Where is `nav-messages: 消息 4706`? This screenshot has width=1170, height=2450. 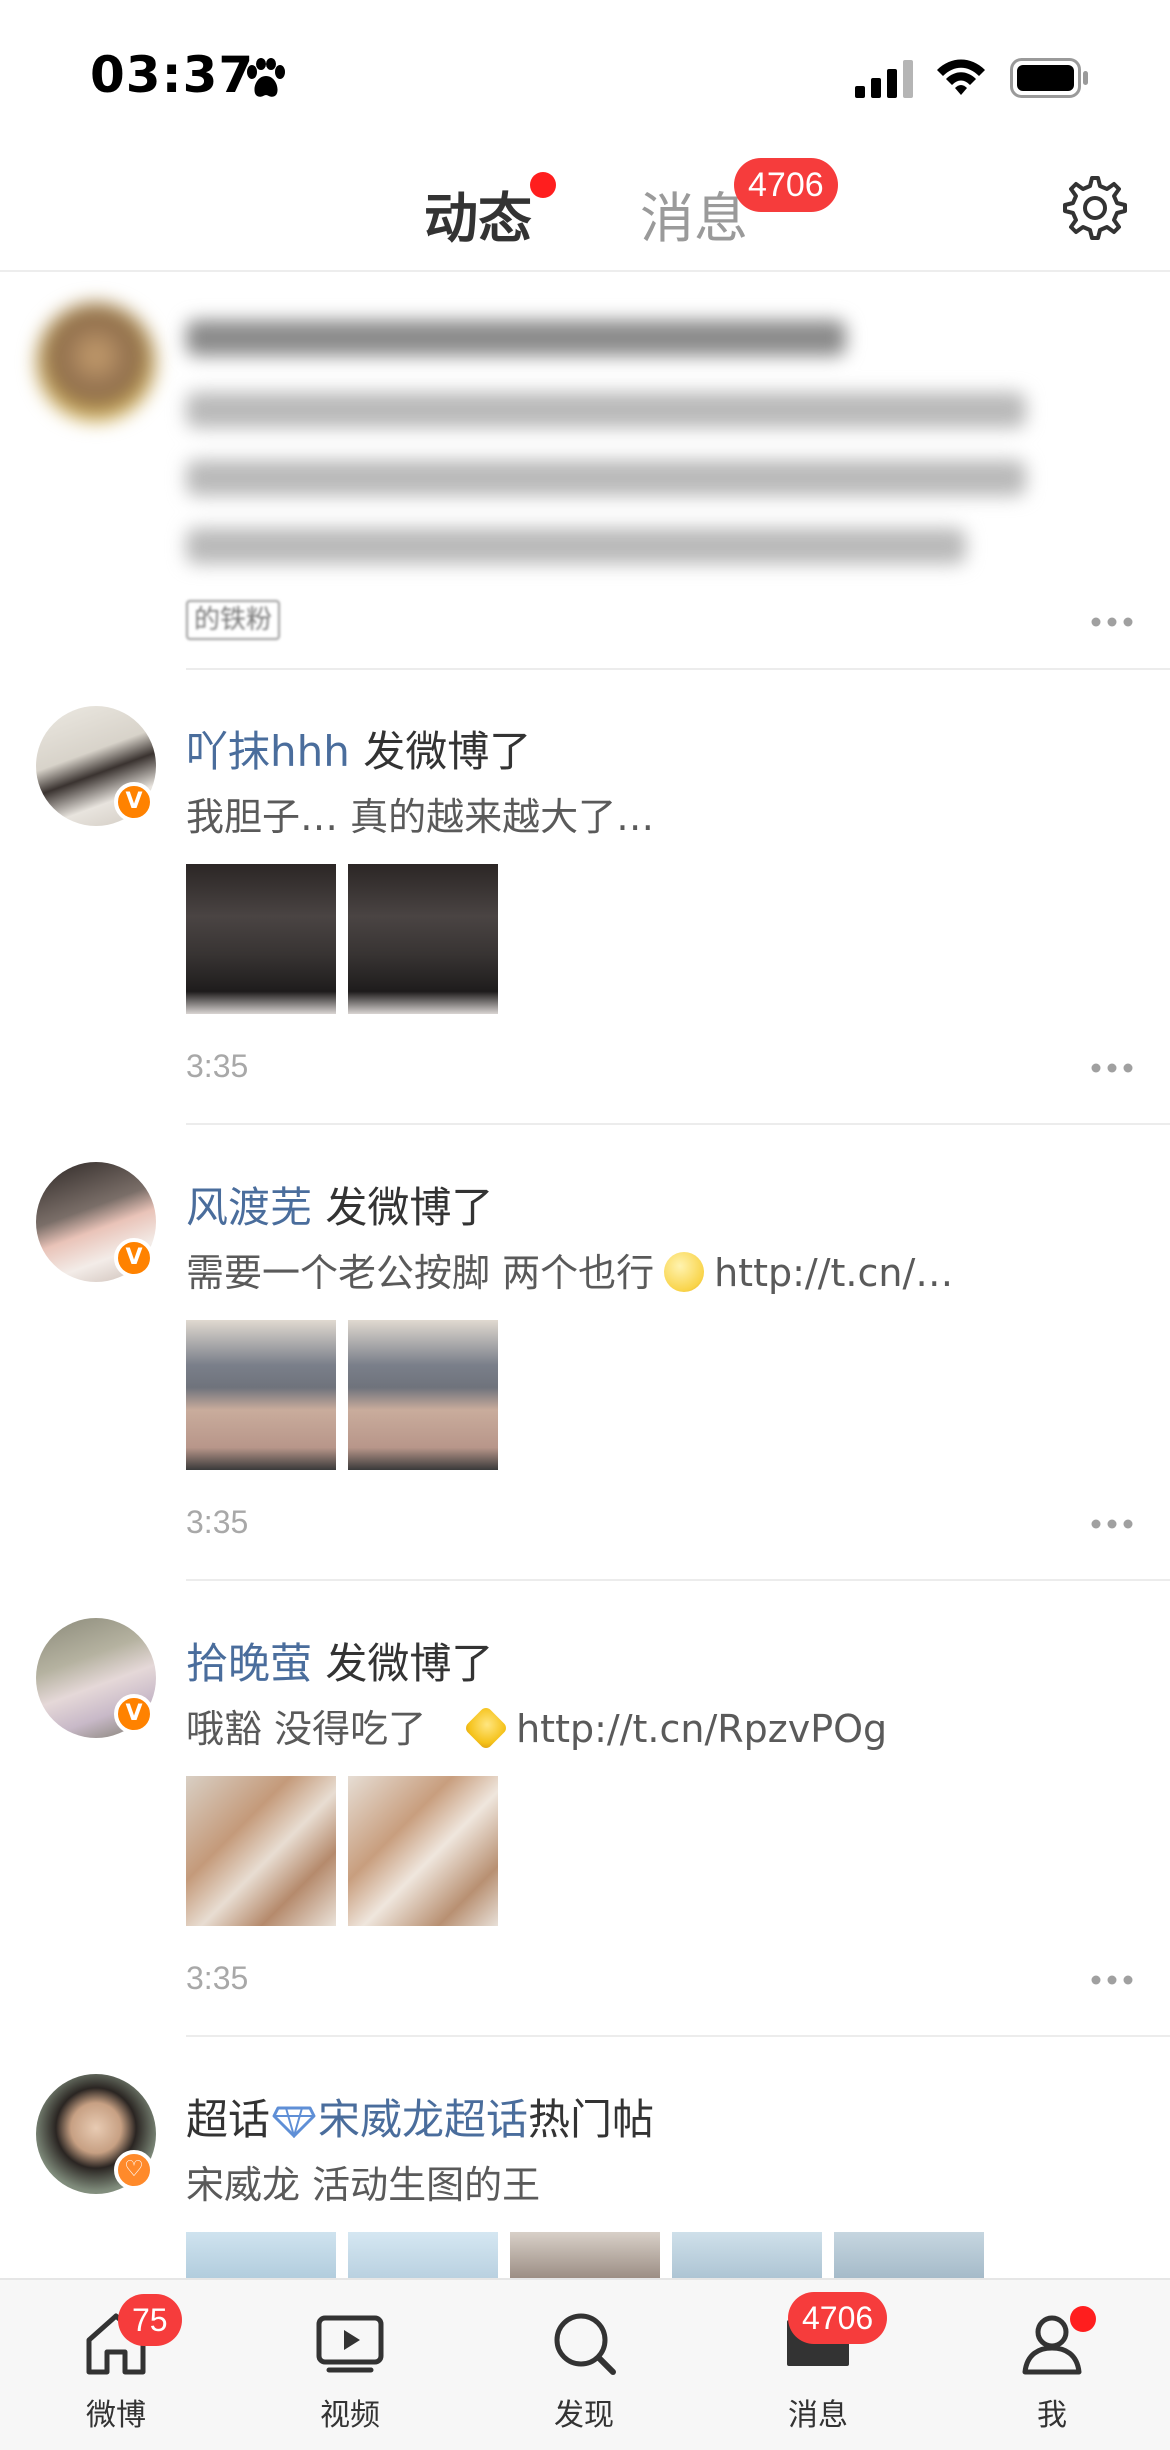 nav-messages: 消息 4706 is located at coordinates (818, 2362).